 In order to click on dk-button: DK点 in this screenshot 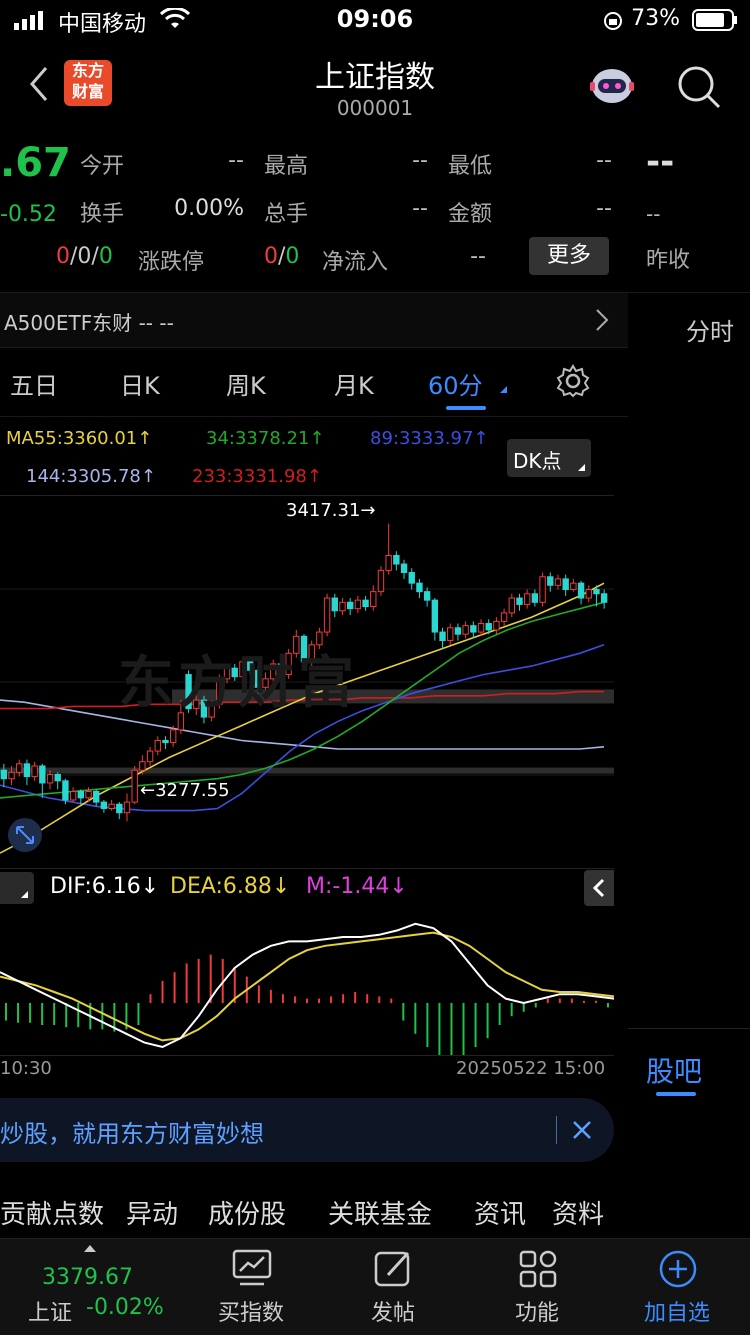, I will do `click(549, 458)`.